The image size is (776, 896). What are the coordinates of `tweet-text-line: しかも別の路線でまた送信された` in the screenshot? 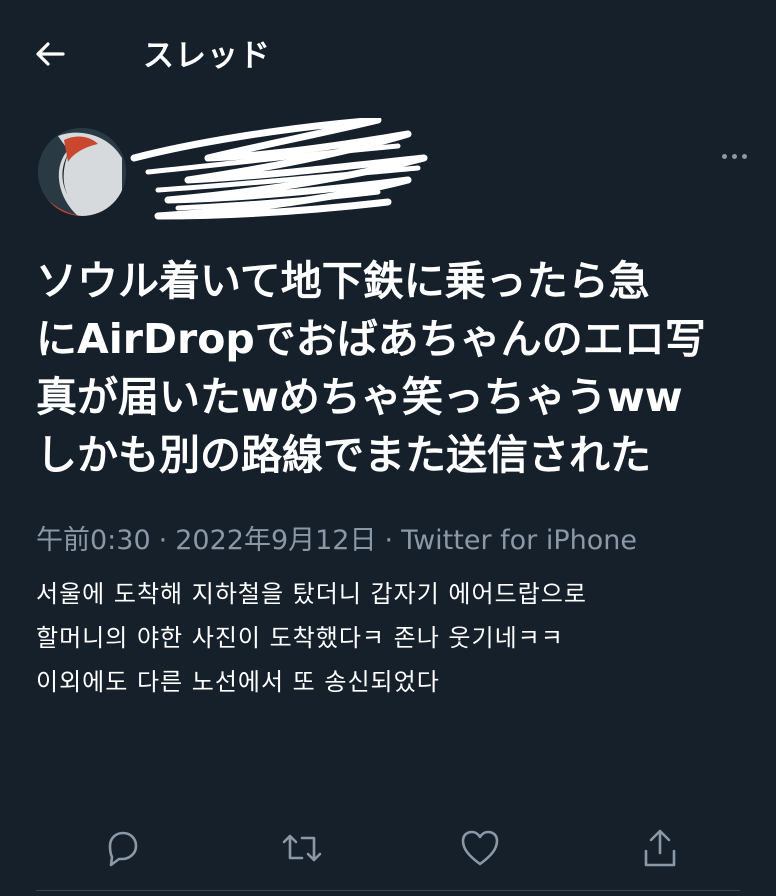 It's located at (343, 455).